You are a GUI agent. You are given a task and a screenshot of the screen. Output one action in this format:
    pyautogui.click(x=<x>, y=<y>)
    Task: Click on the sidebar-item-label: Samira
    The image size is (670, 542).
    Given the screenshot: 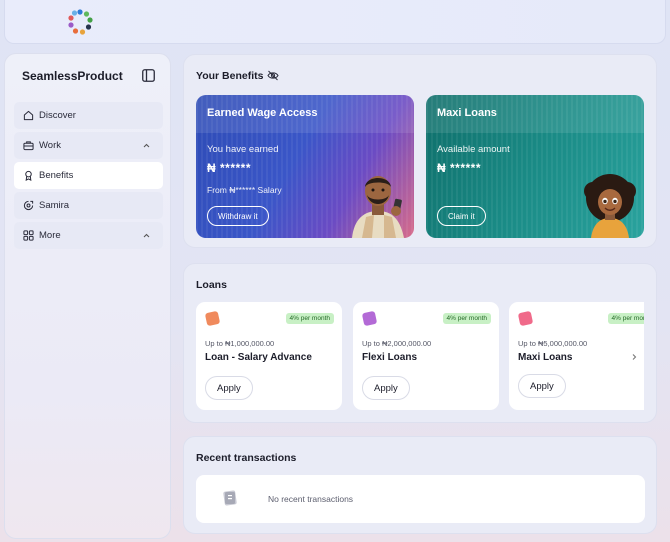 What is the action you would take?
    pyautogui.click(x=54, y=205)
    